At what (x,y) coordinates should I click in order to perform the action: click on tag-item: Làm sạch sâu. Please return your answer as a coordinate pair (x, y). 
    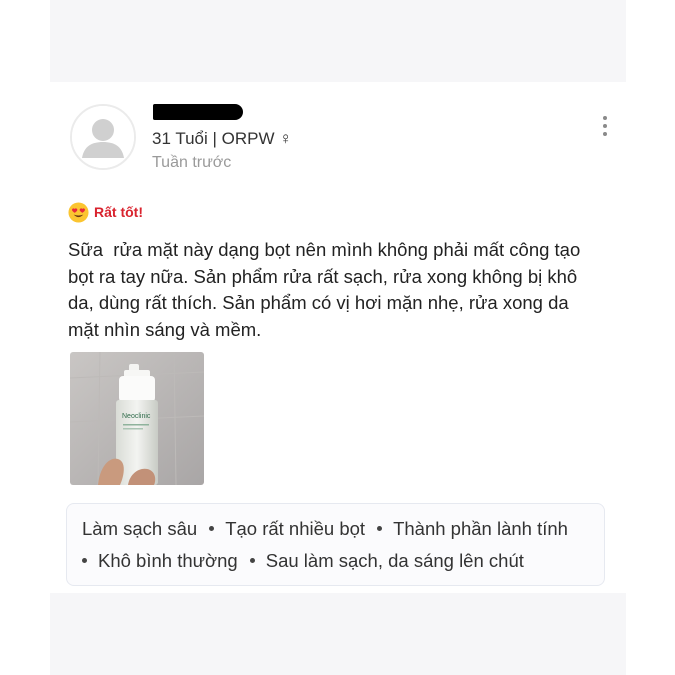
    Looking at the image, I should click on (140, 528).